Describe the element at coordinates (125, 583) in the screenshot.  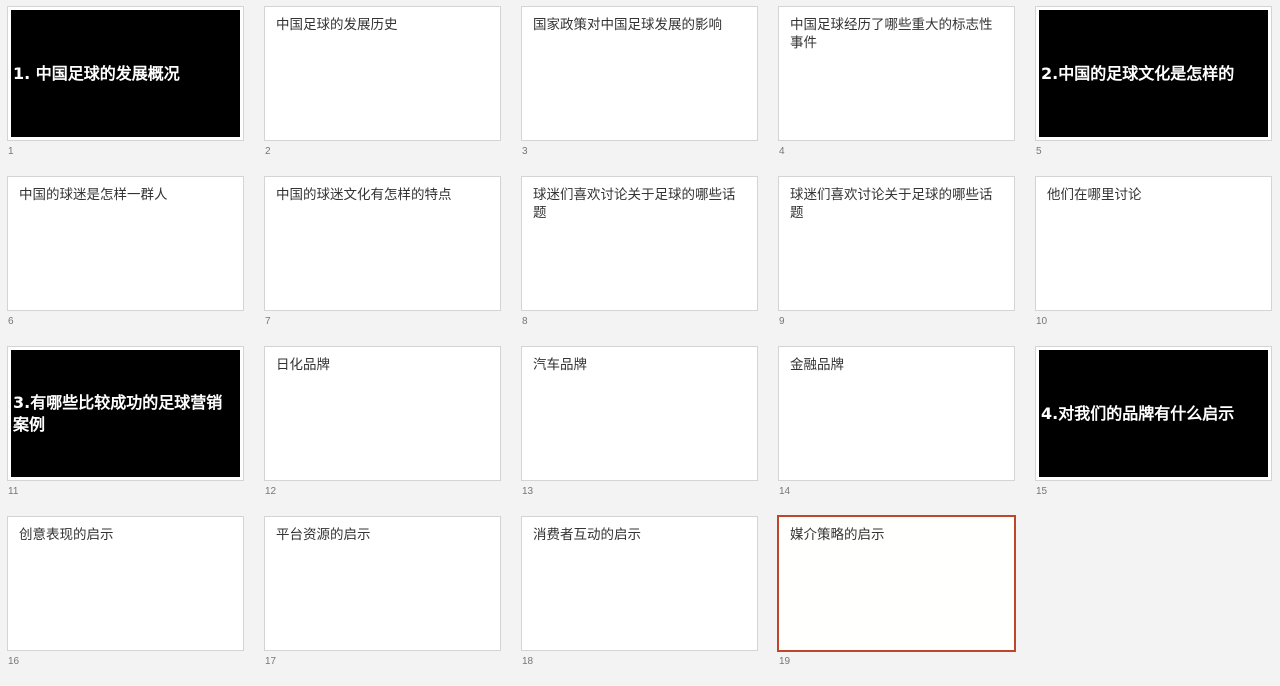
I see `slide-thumbnail-16: 创意表现的启示` at that location.